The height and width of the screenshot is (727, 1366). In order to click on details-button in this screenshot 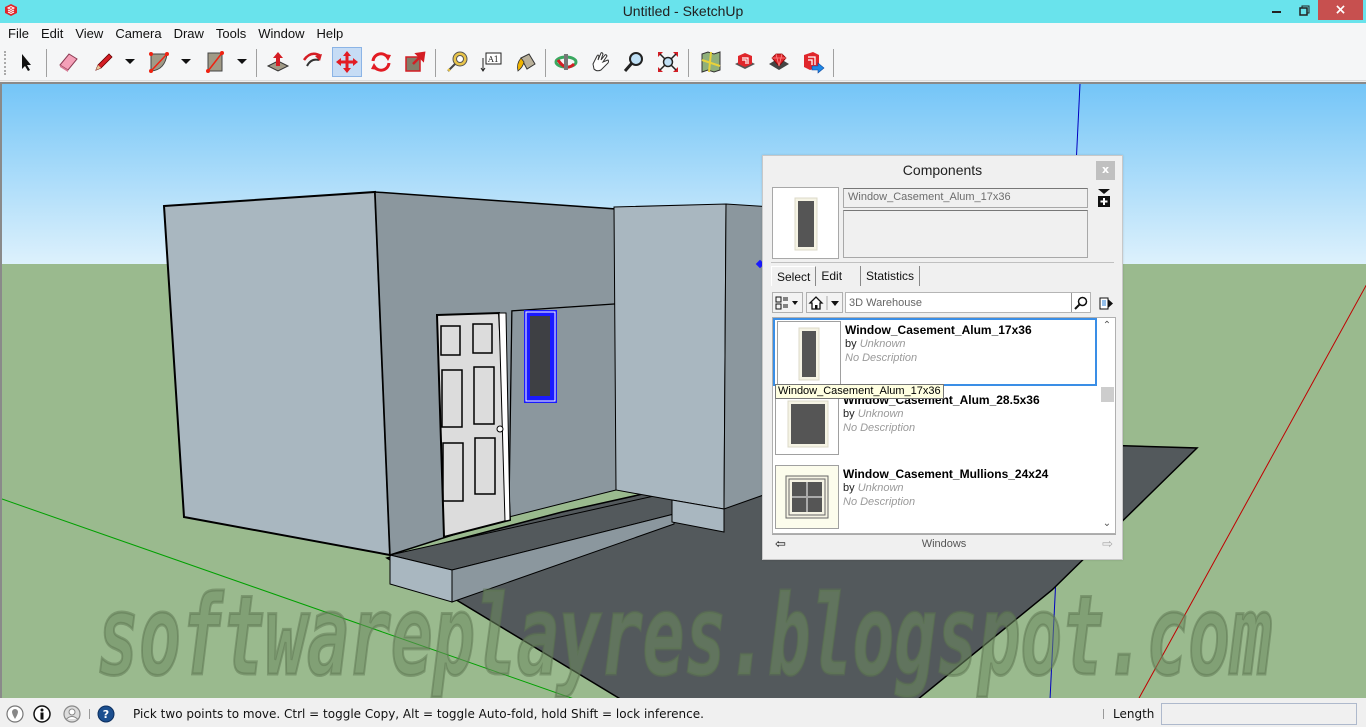, I will do `click(1104, 198)`.